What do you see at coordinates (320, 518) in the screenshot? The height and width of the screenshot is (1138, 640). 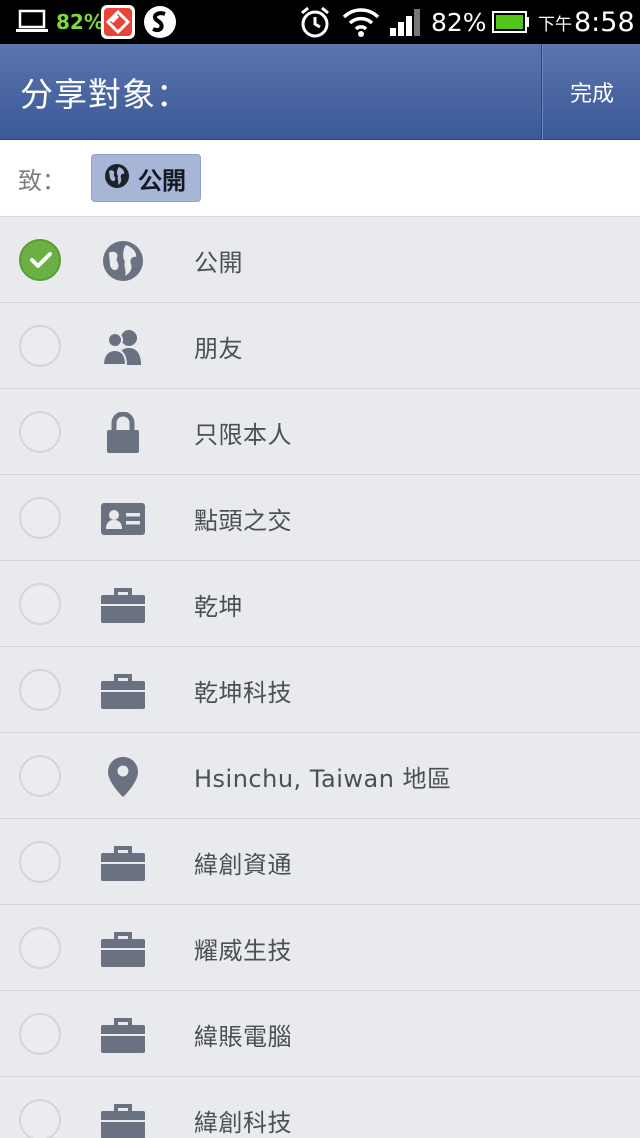 I see `audience-option: 點頭之交` at bounding box center [320, 518].